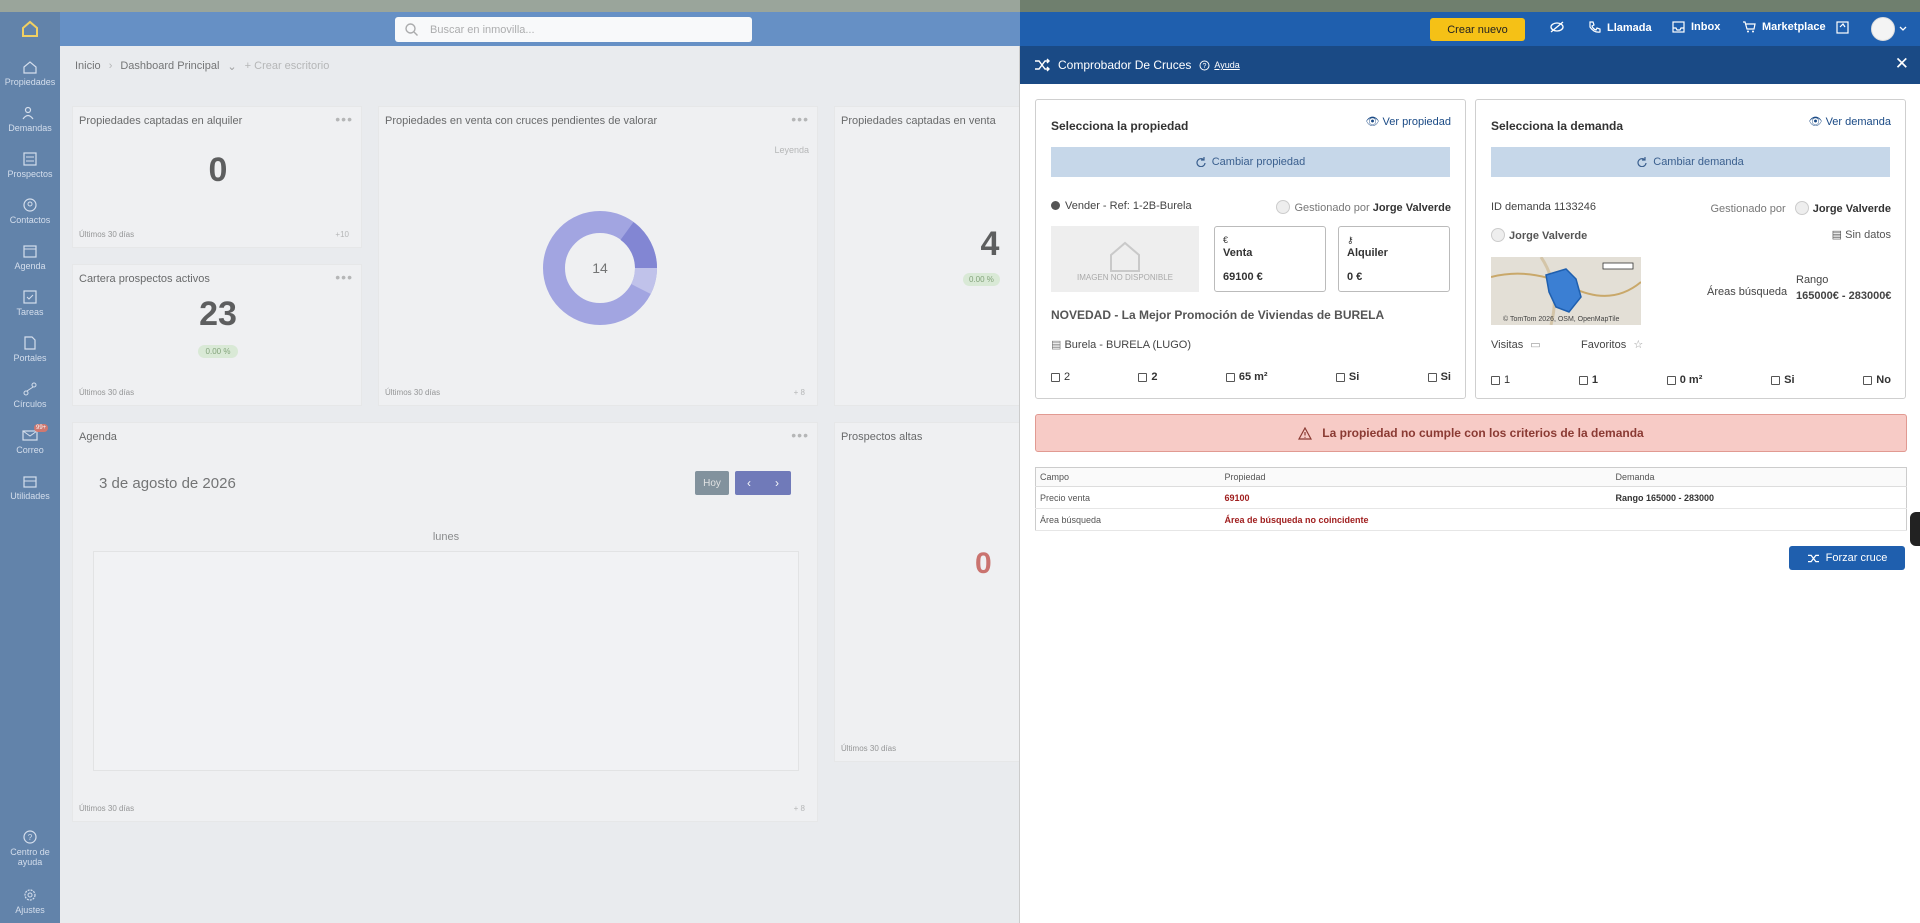 The height and width of the screenshot is (923, 1920). I want to click on area-feature: 65 m², so click(1246, 377).